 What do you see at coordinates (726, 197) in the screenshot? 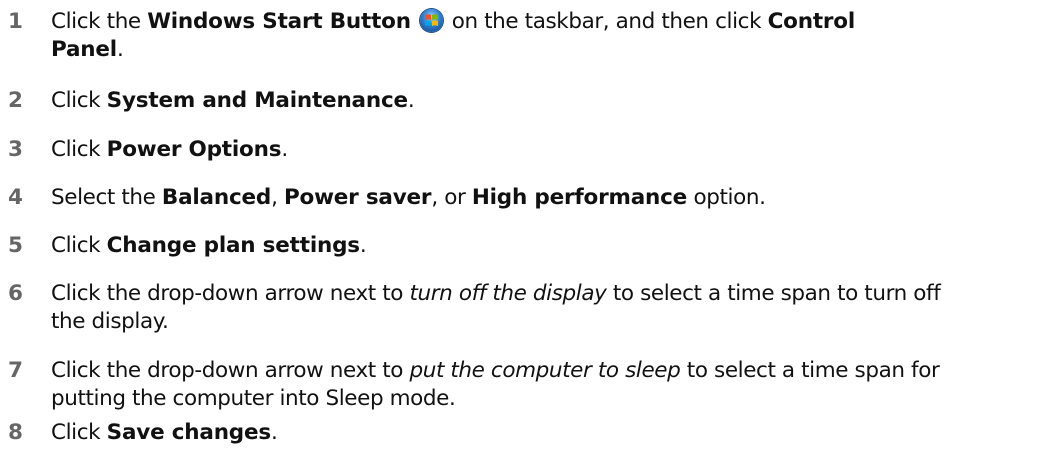
I see `text-run: option.` at bounding box center [726, 197].